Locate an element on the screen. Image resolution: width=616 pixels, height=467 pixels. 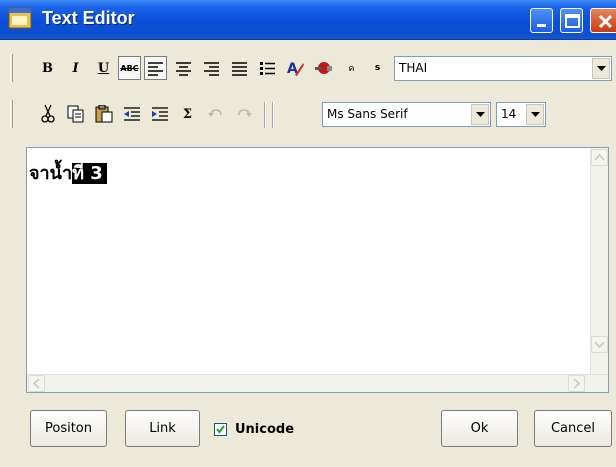
scroll-up-button is located at coordinates (599, 157).